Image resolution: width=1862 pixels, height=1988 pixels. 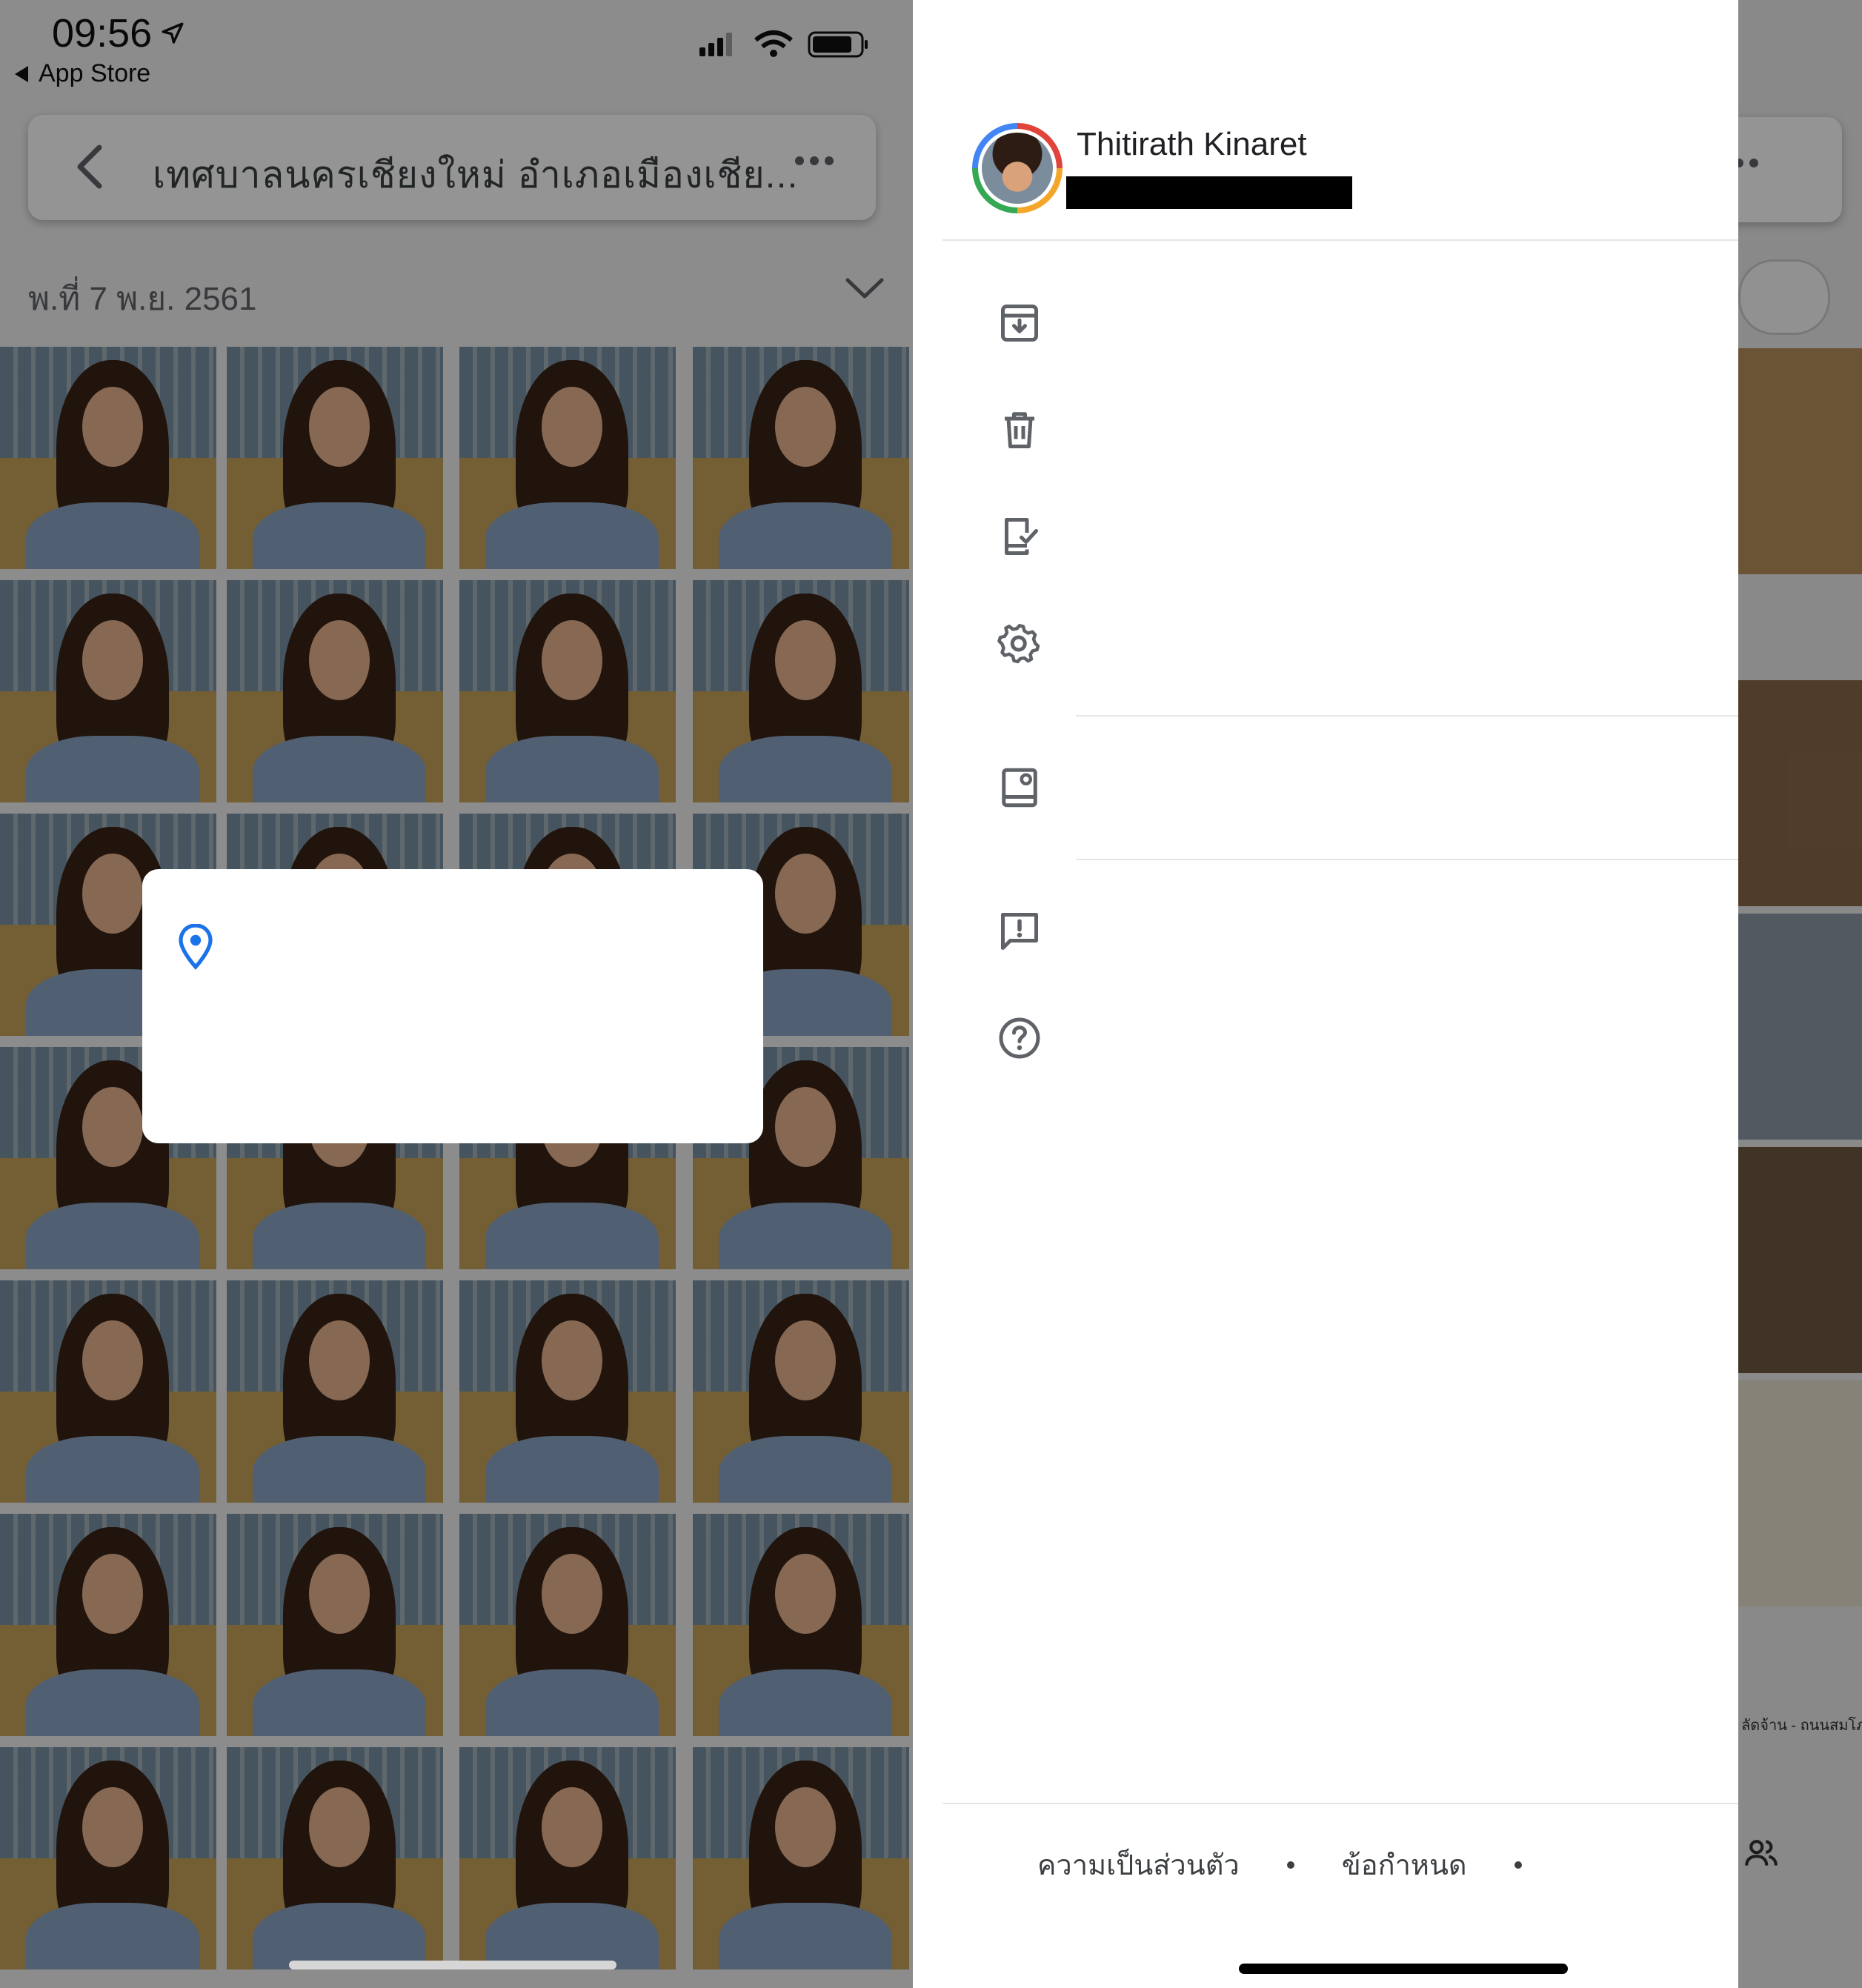 I want to click on privacy-link: ความเป็นส่วนตัว, so click(x=1138, y=1864).